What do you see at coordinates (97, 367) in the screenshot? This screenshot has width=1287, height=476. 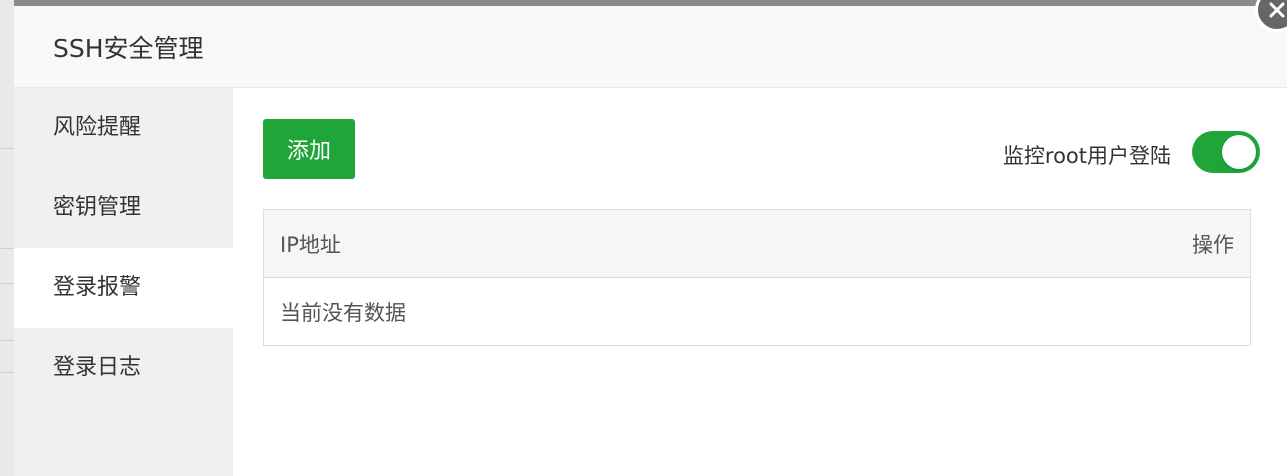 I see `sidebar-item-label: 登录日志` at bounding box center [97, 367].